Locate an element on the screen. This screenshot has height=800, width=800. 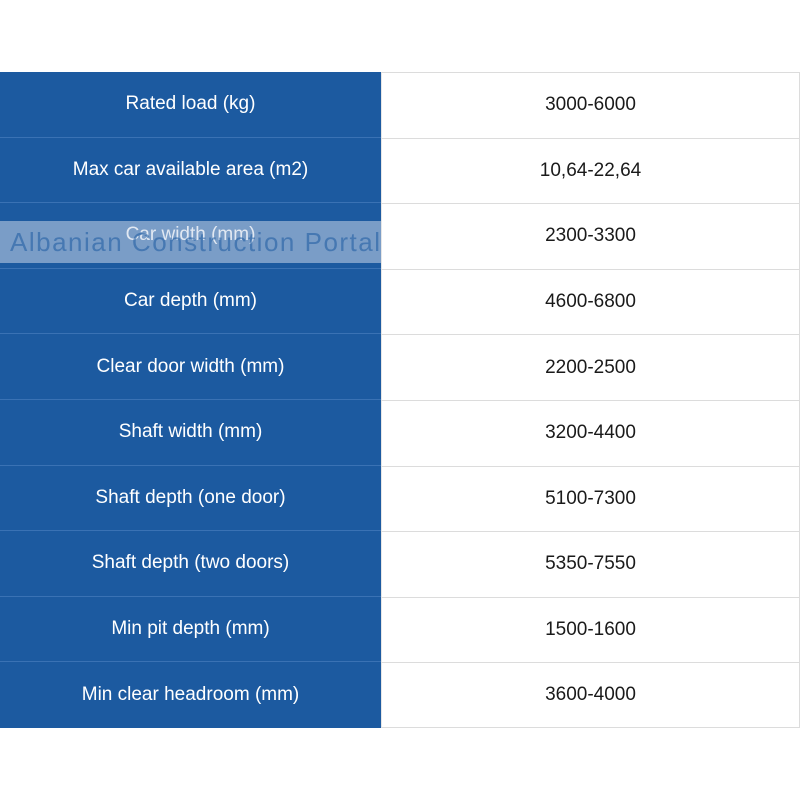
row-label: Max car available area (m2) is located at coordinates (190, 170).